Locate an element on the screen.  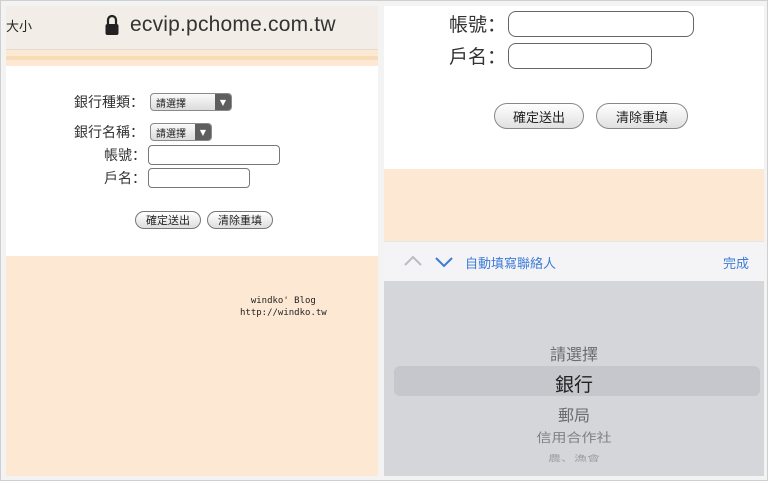
page-background is located at coordinates (574, 205).